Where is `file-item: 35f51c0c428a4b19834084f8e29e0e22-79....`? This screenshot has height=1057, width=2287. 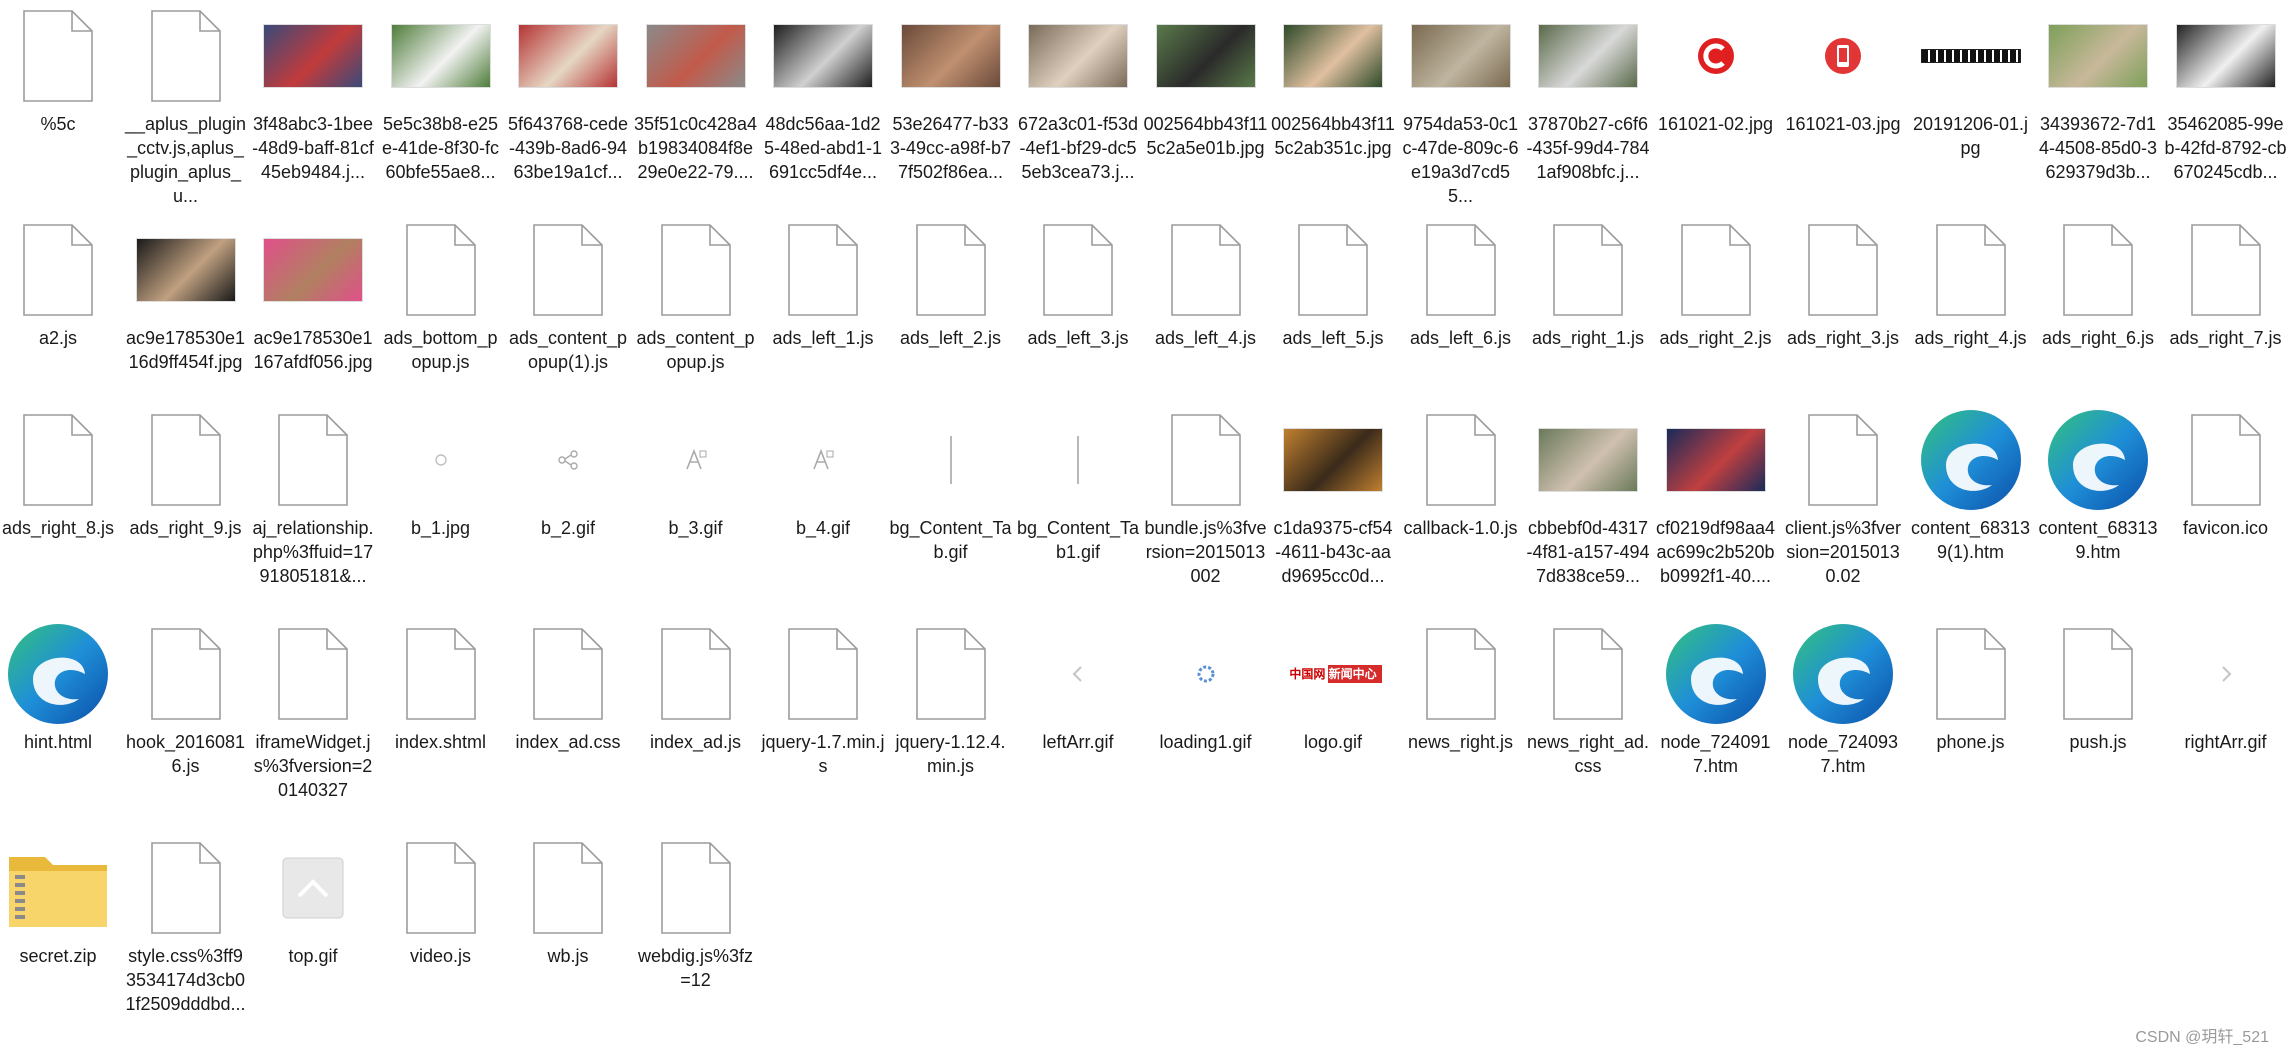
file-item: 35f51c0c428a4b19834084f8e29e0e22-79.... is located at coordinates (696, 92).